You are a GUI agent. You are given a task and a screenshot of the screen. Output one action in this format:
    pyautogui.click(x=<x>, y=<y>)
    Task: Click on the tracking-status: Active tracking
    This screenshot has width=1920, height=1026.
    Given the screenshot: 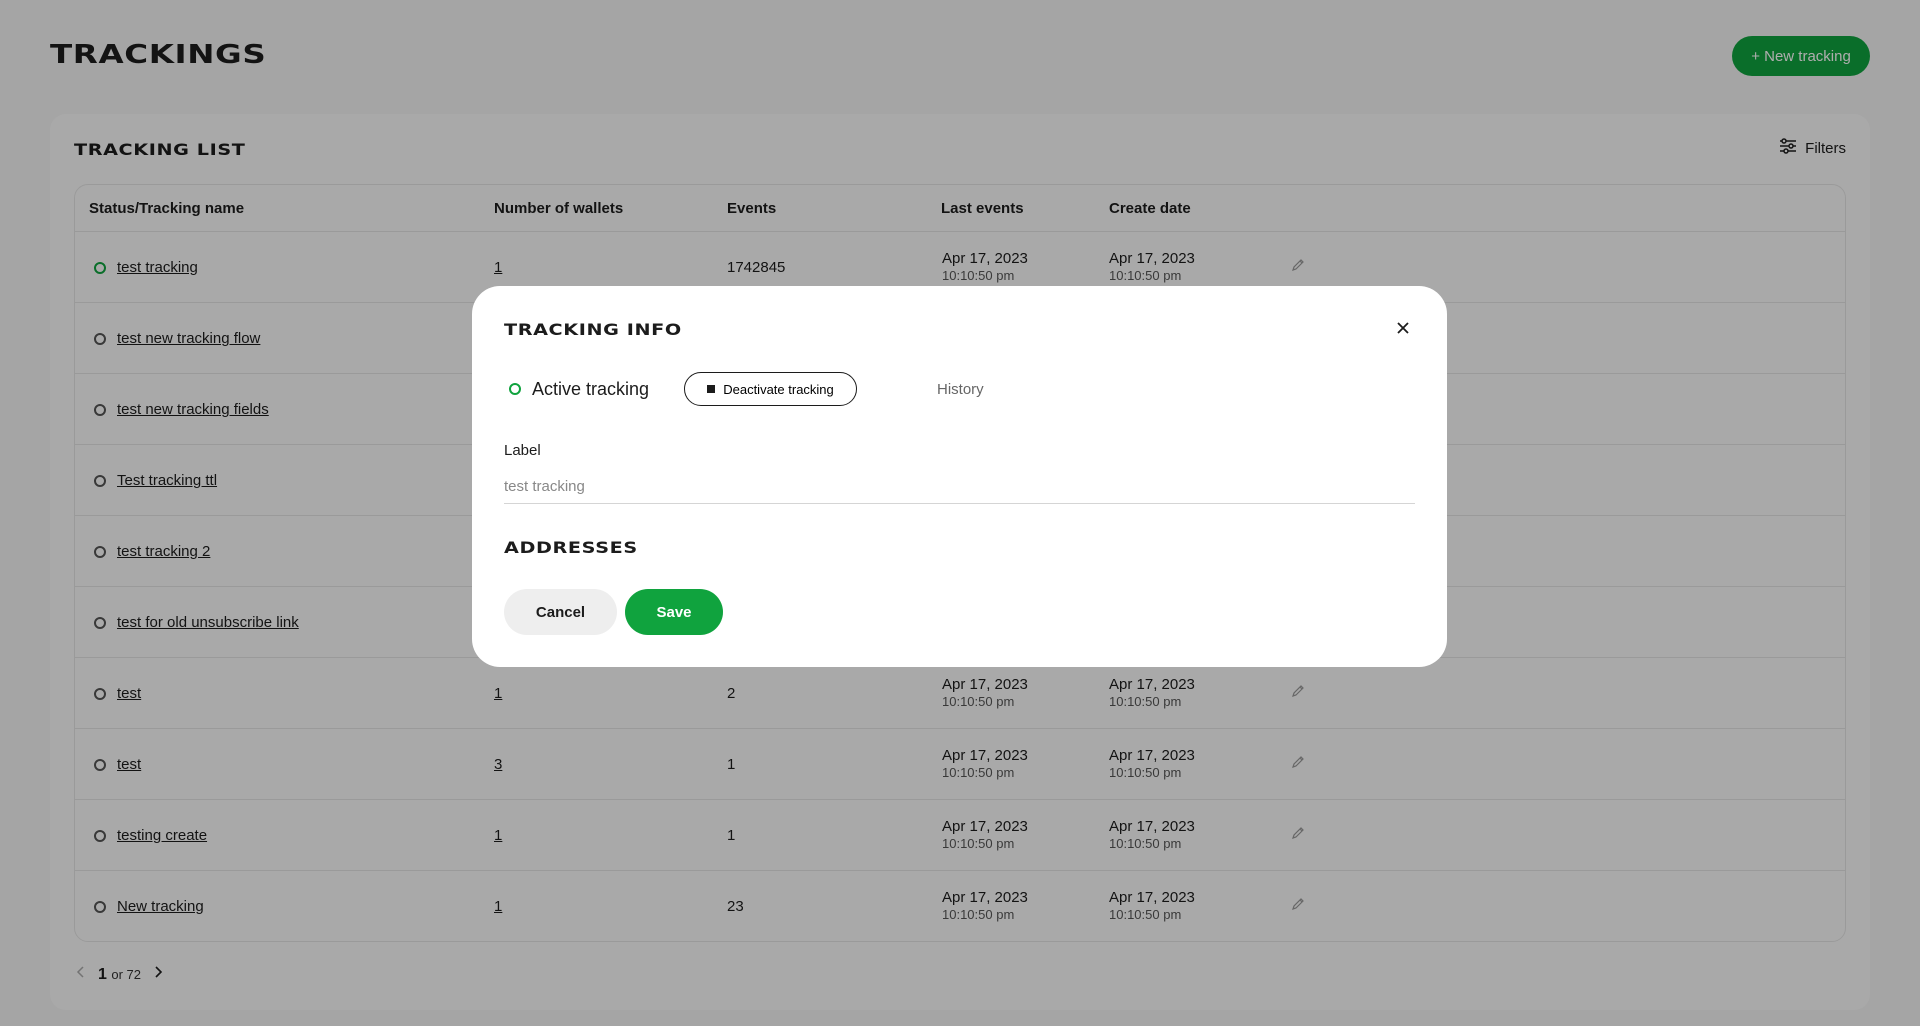 What is the action you would take?
    pyautogui.click(x=591, y=389)
    